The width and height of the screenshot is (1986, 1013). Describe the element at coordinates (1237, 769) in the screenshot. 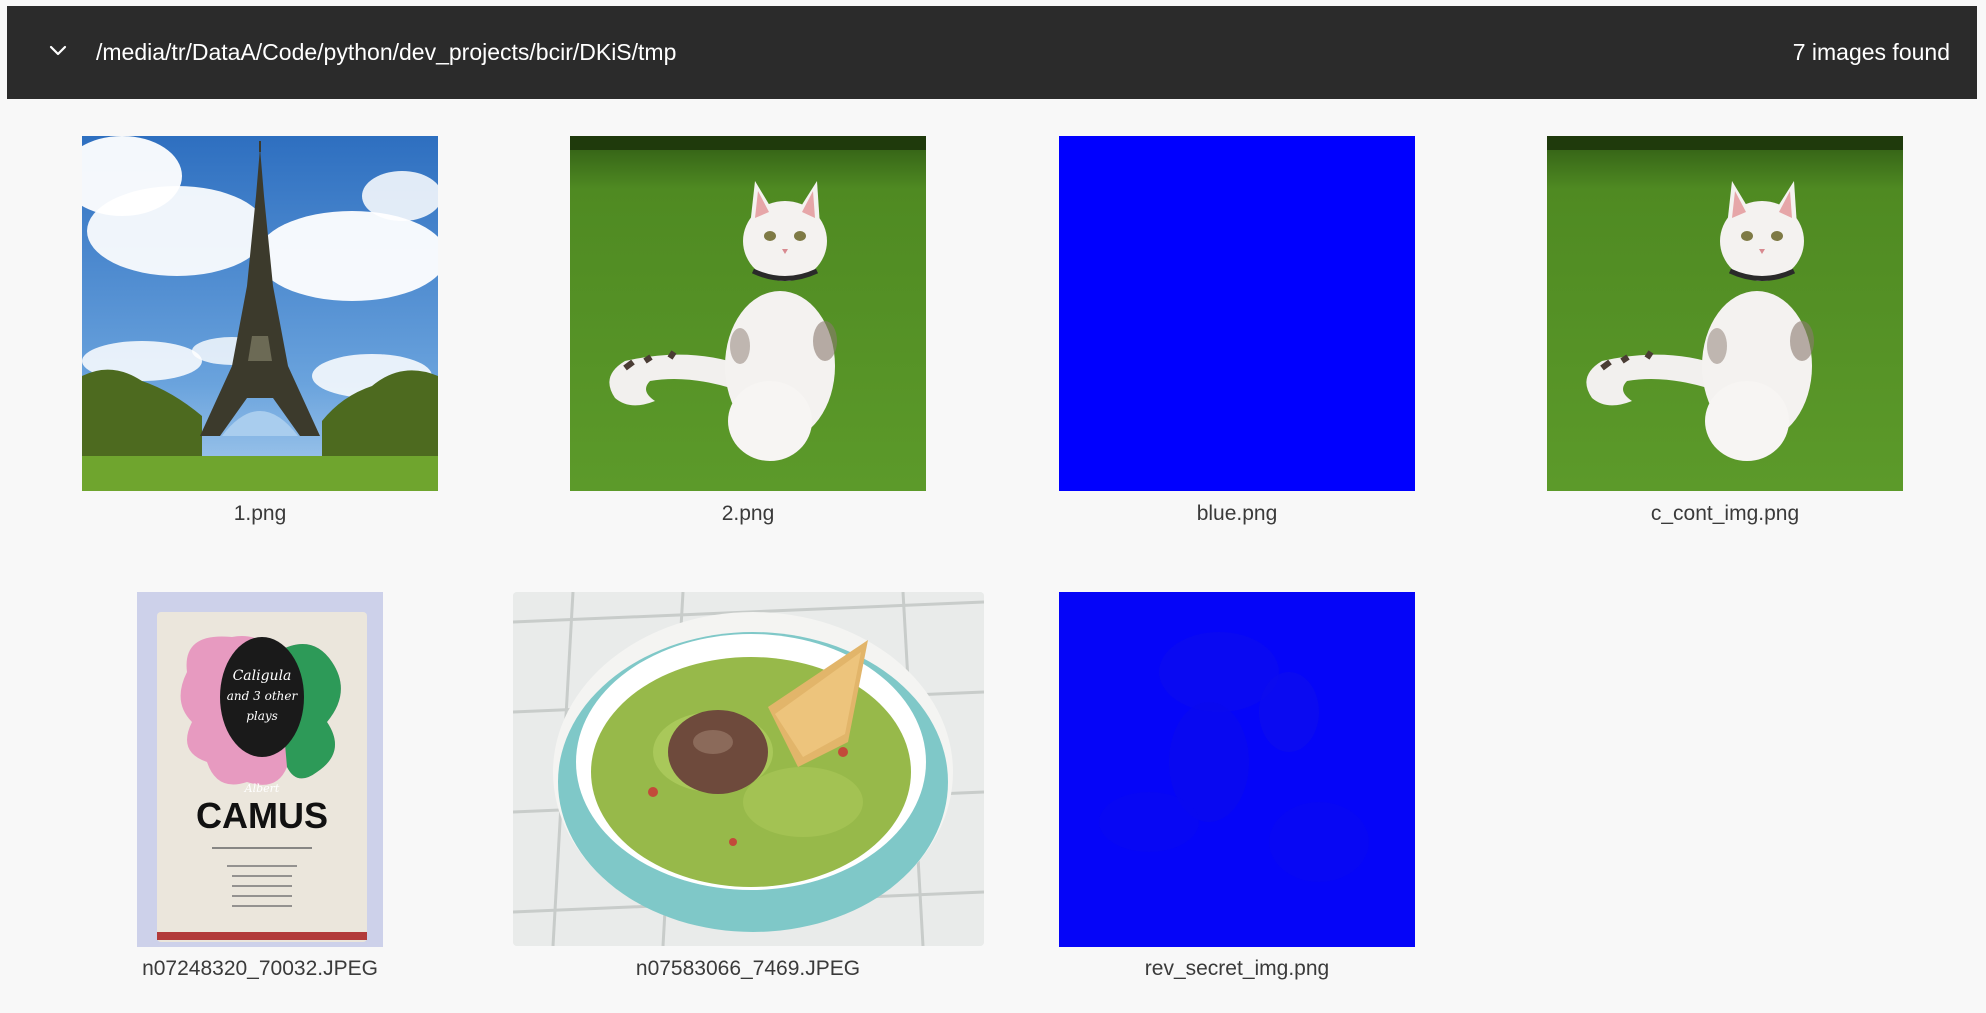

I see `image-thumbnail-noisy-blue` at that location.